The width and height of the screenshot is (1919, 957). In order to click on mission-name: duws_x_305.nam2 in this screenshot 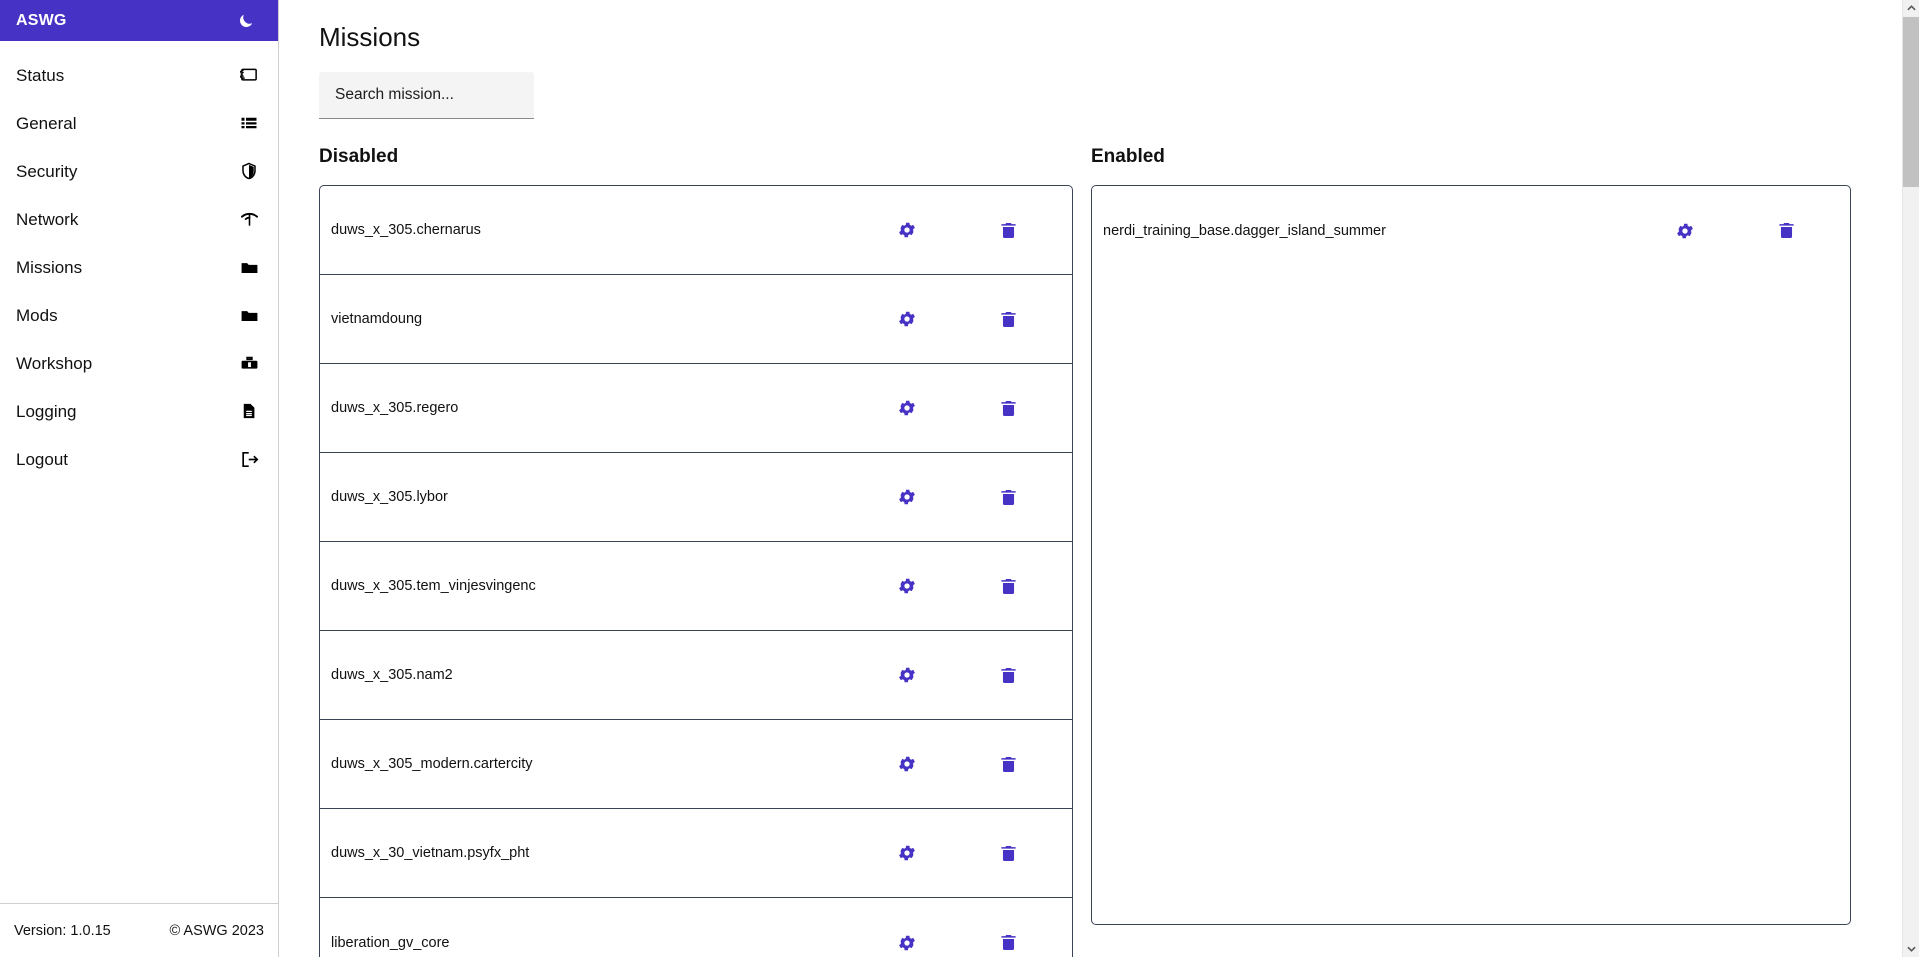, I will do `click(392, 675)`.